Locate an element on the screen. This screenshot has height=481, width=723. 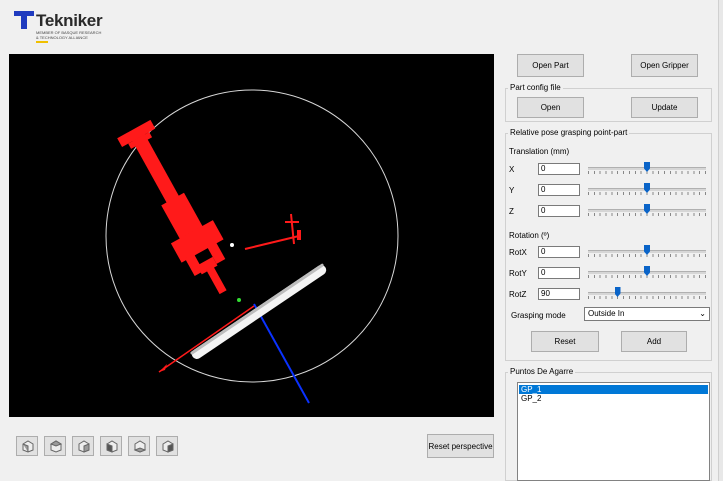
reset-perspective-button: Reset perspective is located at coordinates (460, 446).